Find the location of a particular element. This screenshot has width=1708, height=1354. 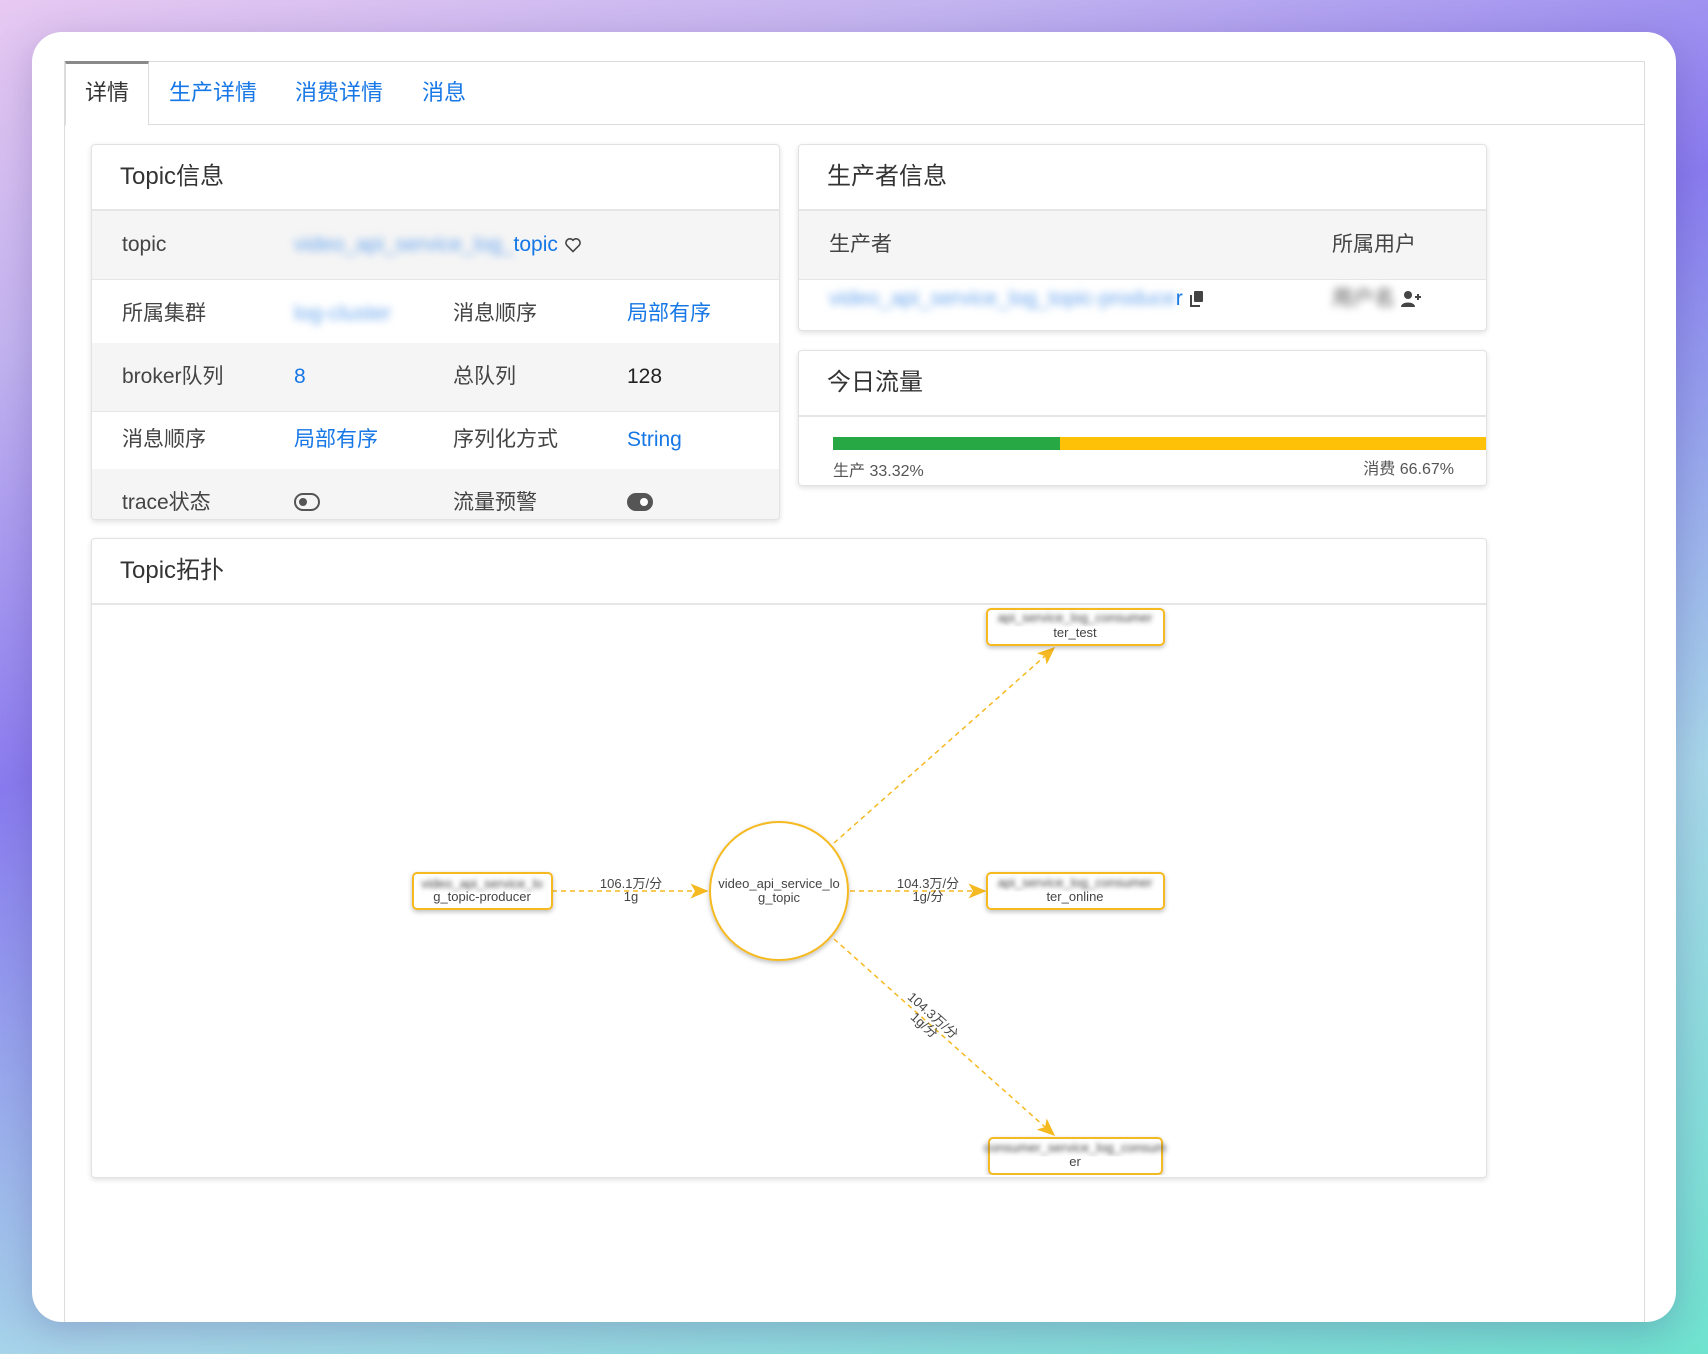

producer-name-link: video_api_service_log_topic-producer is located at coordinates (1017, 299).